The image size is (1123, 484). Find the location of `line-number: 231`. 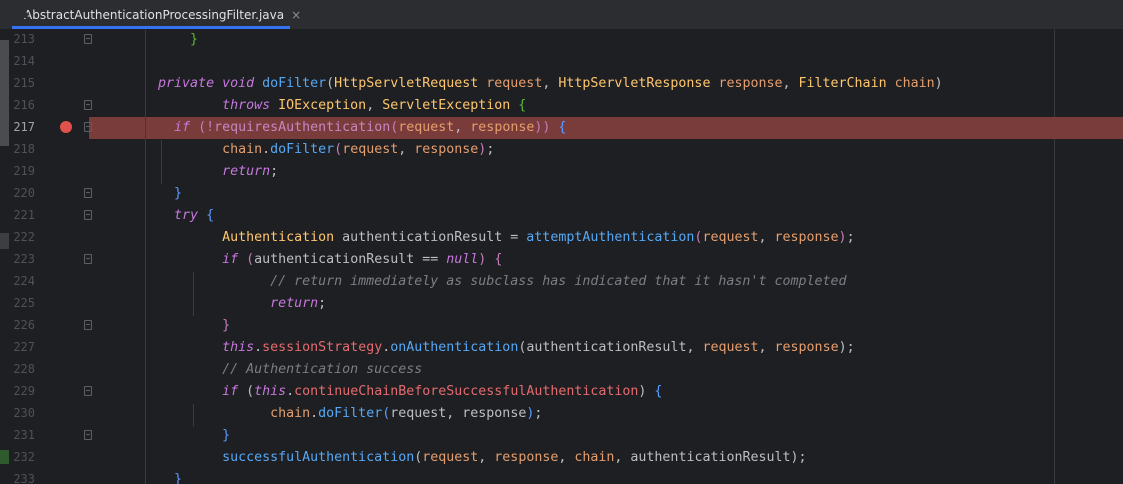

line-number: 231 is located at coordinates (22, 435).